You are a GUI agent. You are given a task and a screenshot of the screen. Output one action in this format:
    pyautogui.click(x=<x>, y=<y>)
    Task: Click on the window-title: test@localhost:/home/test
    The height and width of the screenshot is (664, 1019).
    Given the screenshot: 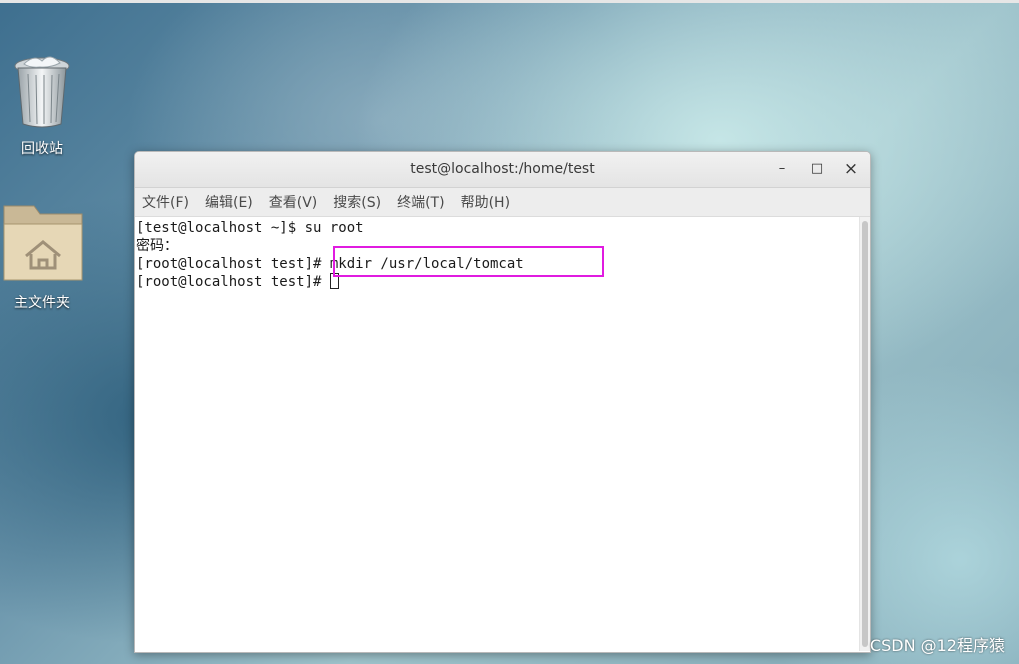 What is the action you would take?
    pyautogui.click(x=502, y=169)
    